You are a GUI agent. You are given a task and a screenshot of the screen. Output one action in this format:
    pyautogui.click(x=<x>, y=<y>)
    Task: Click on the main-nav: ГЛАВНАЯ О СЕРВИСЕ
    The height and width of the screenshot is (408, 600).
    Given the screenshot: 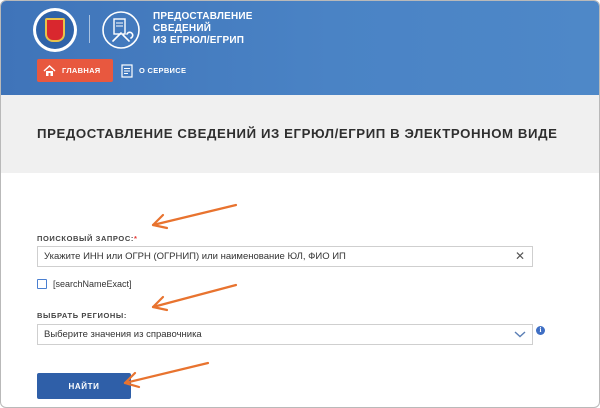 What is the action you would take?
    pyautogui.click(x=300, y=71)
    